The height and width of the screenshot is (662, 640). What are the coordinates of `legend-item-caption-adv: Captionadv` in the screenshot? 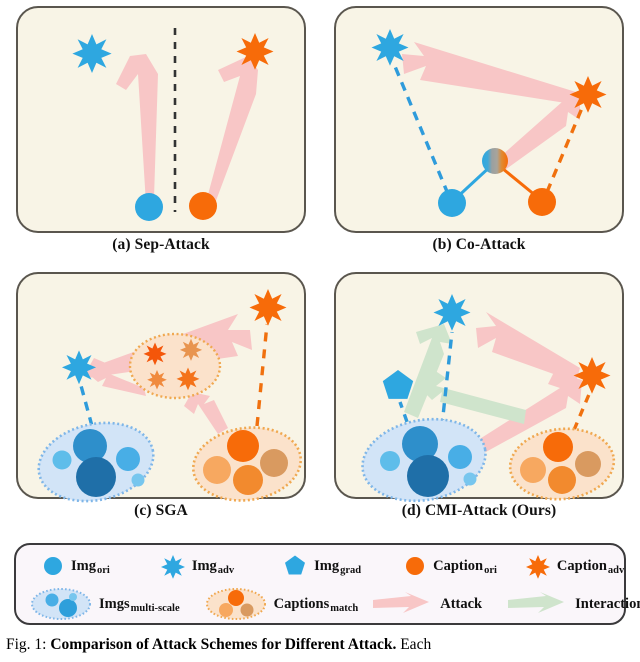 It's located at (575, 566).